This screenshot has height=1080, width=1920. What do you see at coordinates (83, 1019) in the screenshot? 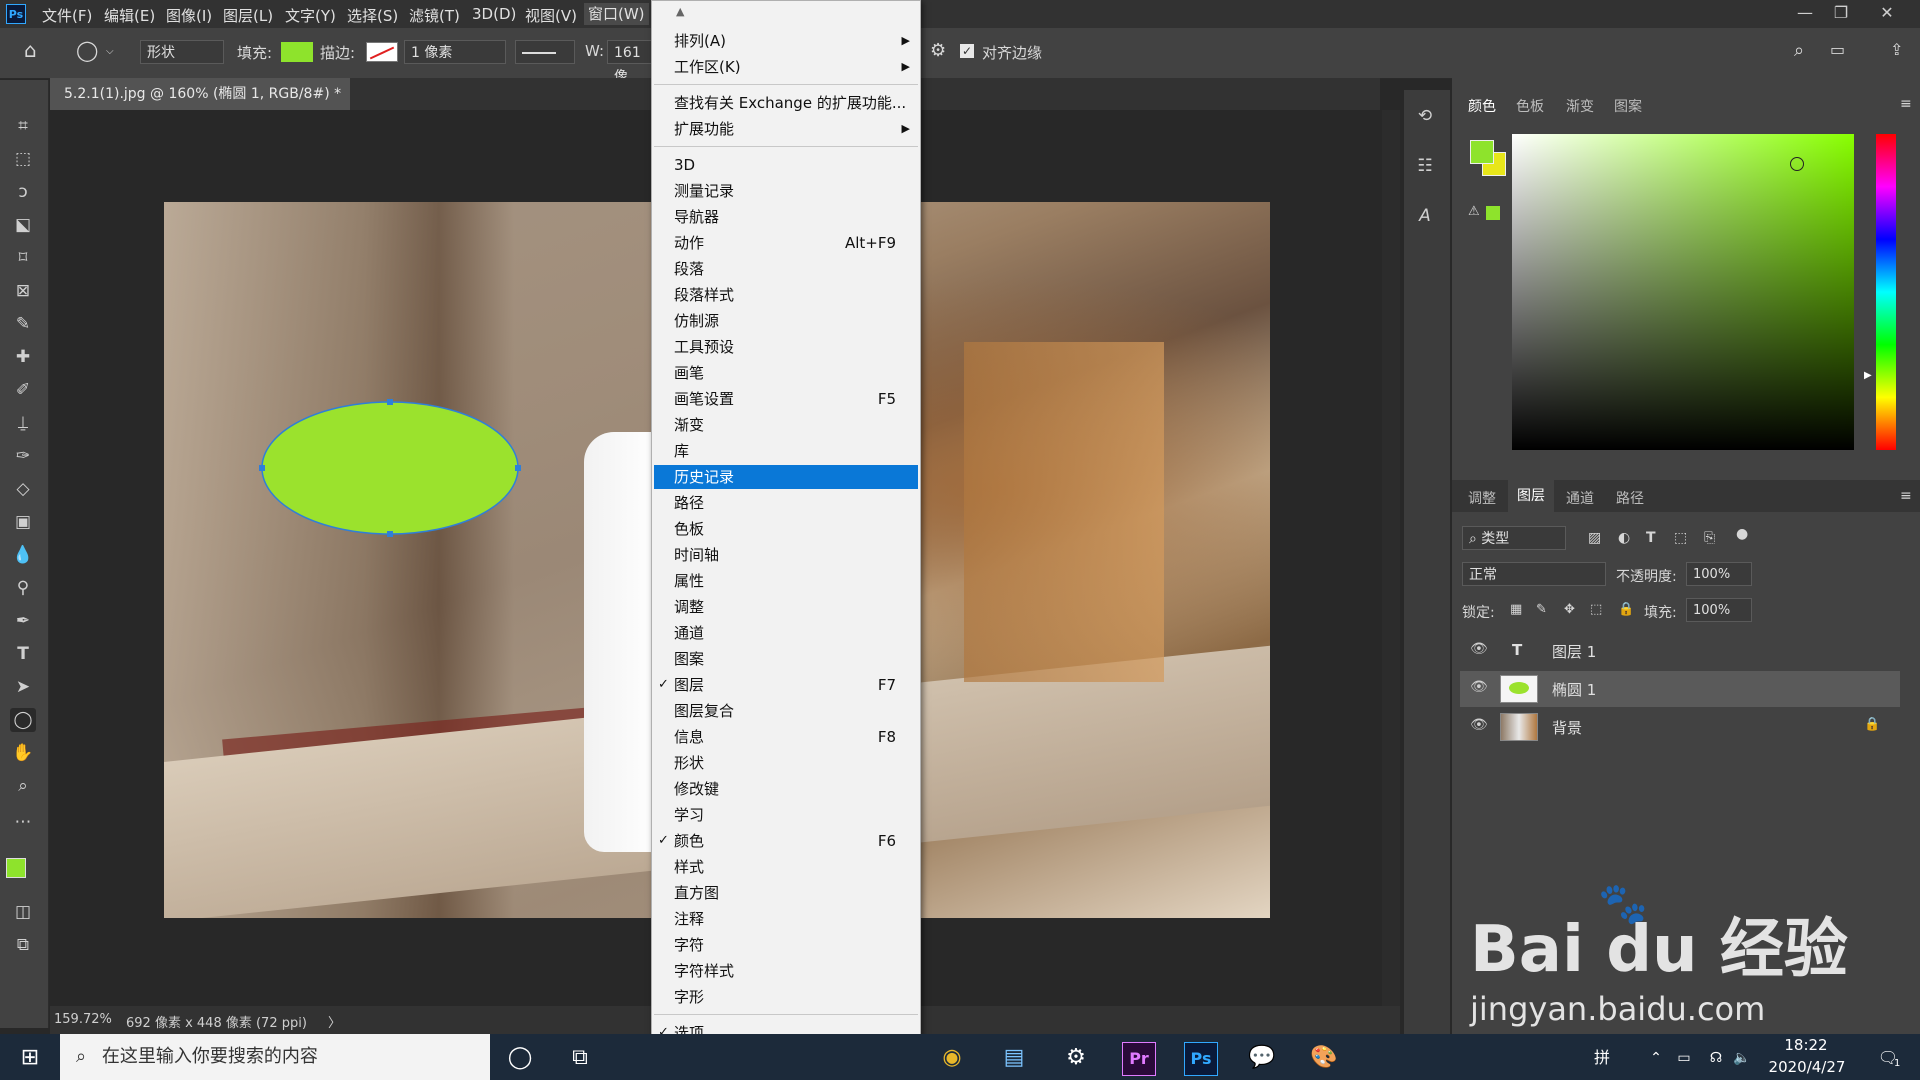
I see `zoom-level: 159.72%` at bounding box center [83, 1019].